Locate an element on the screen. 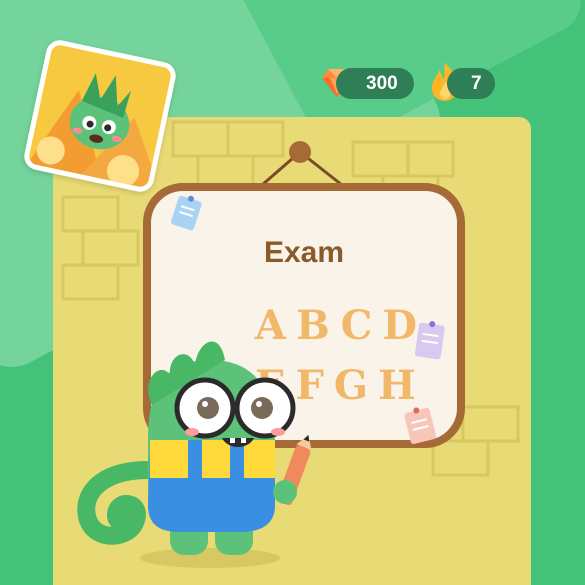 This screenshot has height=585, width=585. player-avatar is located at coordinates (100, 116).